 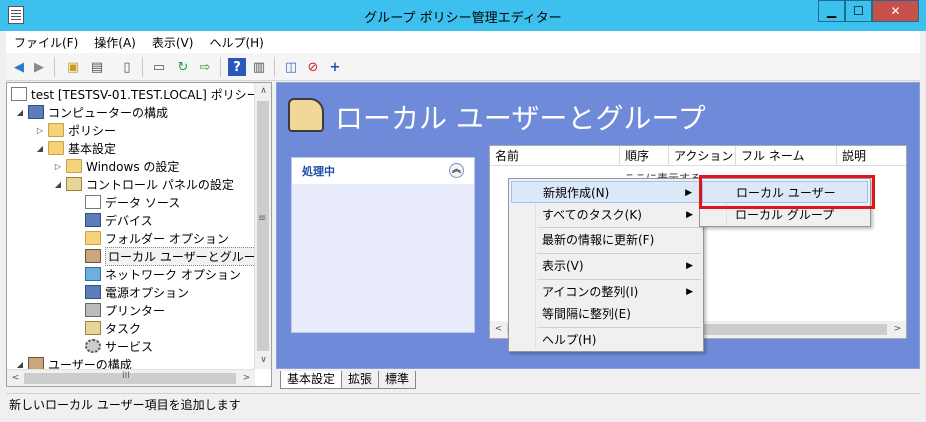 What do you see at coordinates (135, 310) in the screenshot?
I see `tree-item-label: プリンター` at bounding box center [135, 310].